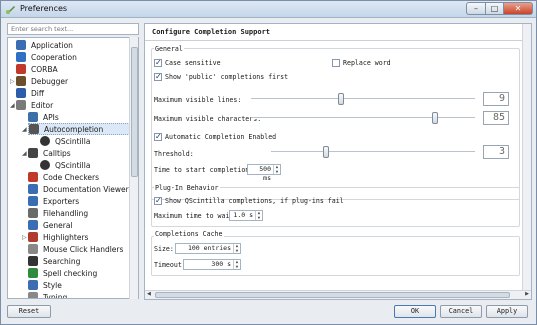 The width and height of the screenshot is (537, 325). I want to click on tree-item: Cooperation, so click(46, 57).